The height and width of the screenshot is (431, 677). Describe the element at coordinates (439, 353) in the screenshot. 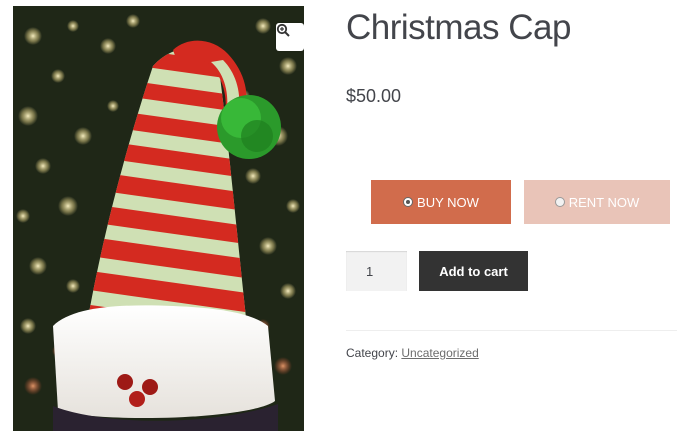

I see `category-link: Uncategorized` at that location.